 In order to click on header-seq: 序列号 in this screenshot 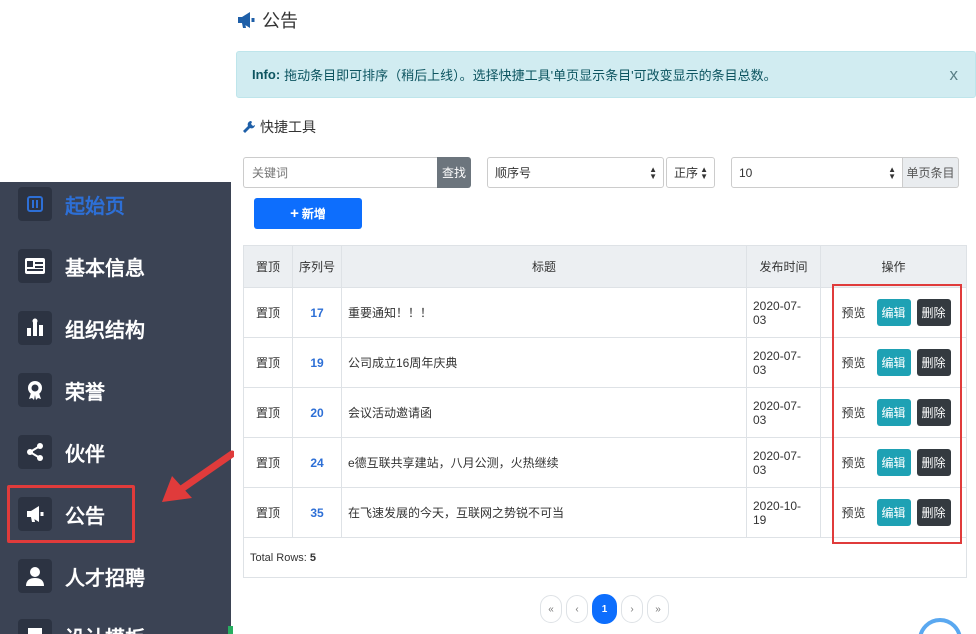, I will do `click(317, 266)`.